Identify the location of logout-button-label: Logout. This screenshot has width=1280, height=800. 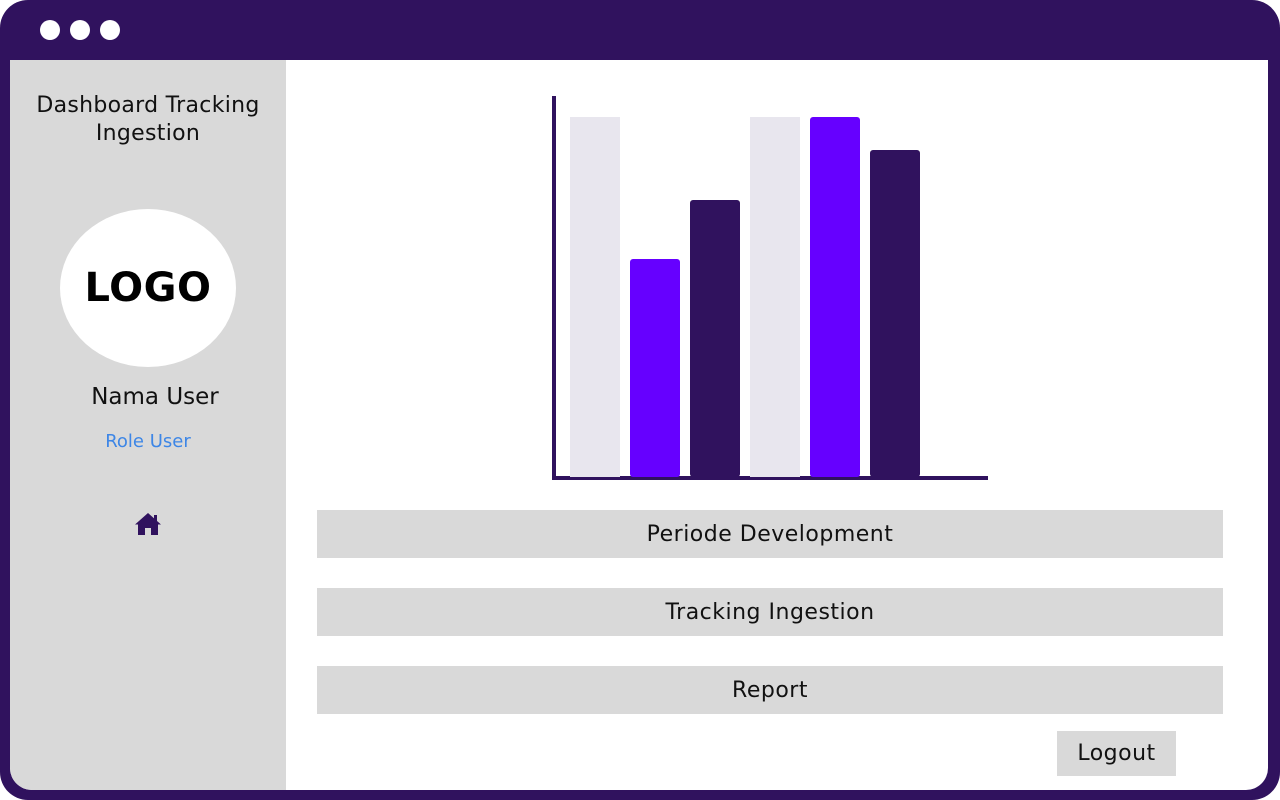
(1116, 753).